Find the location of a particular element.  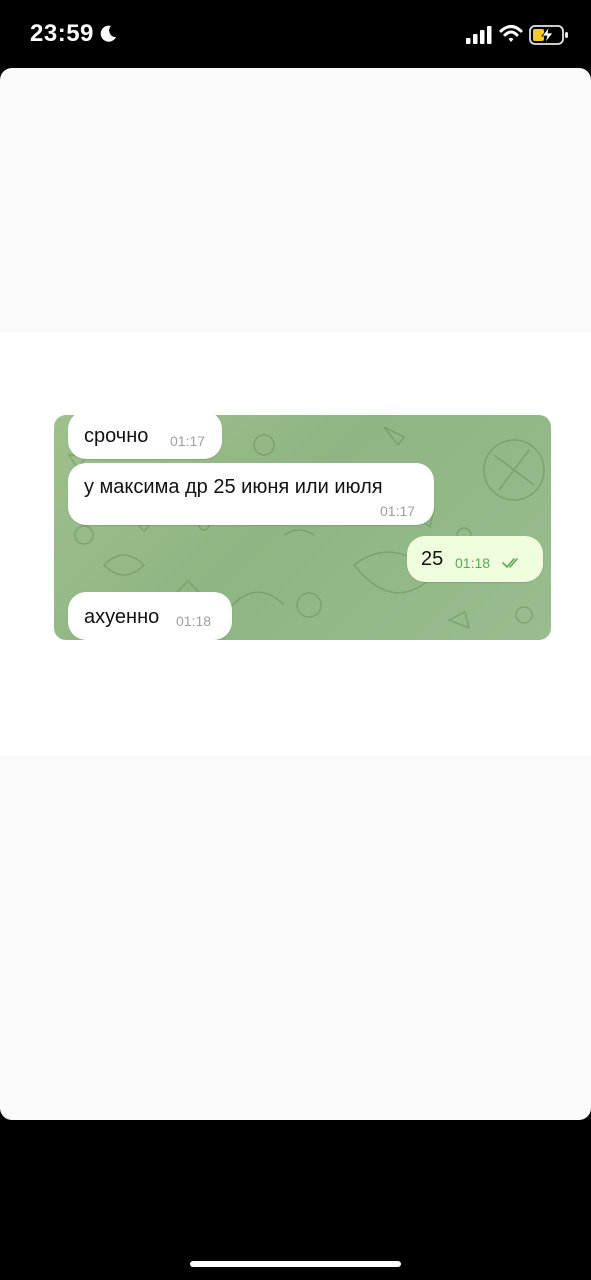

message-text: у максима др 25 июня или июля is located at coordinates (233, 487).